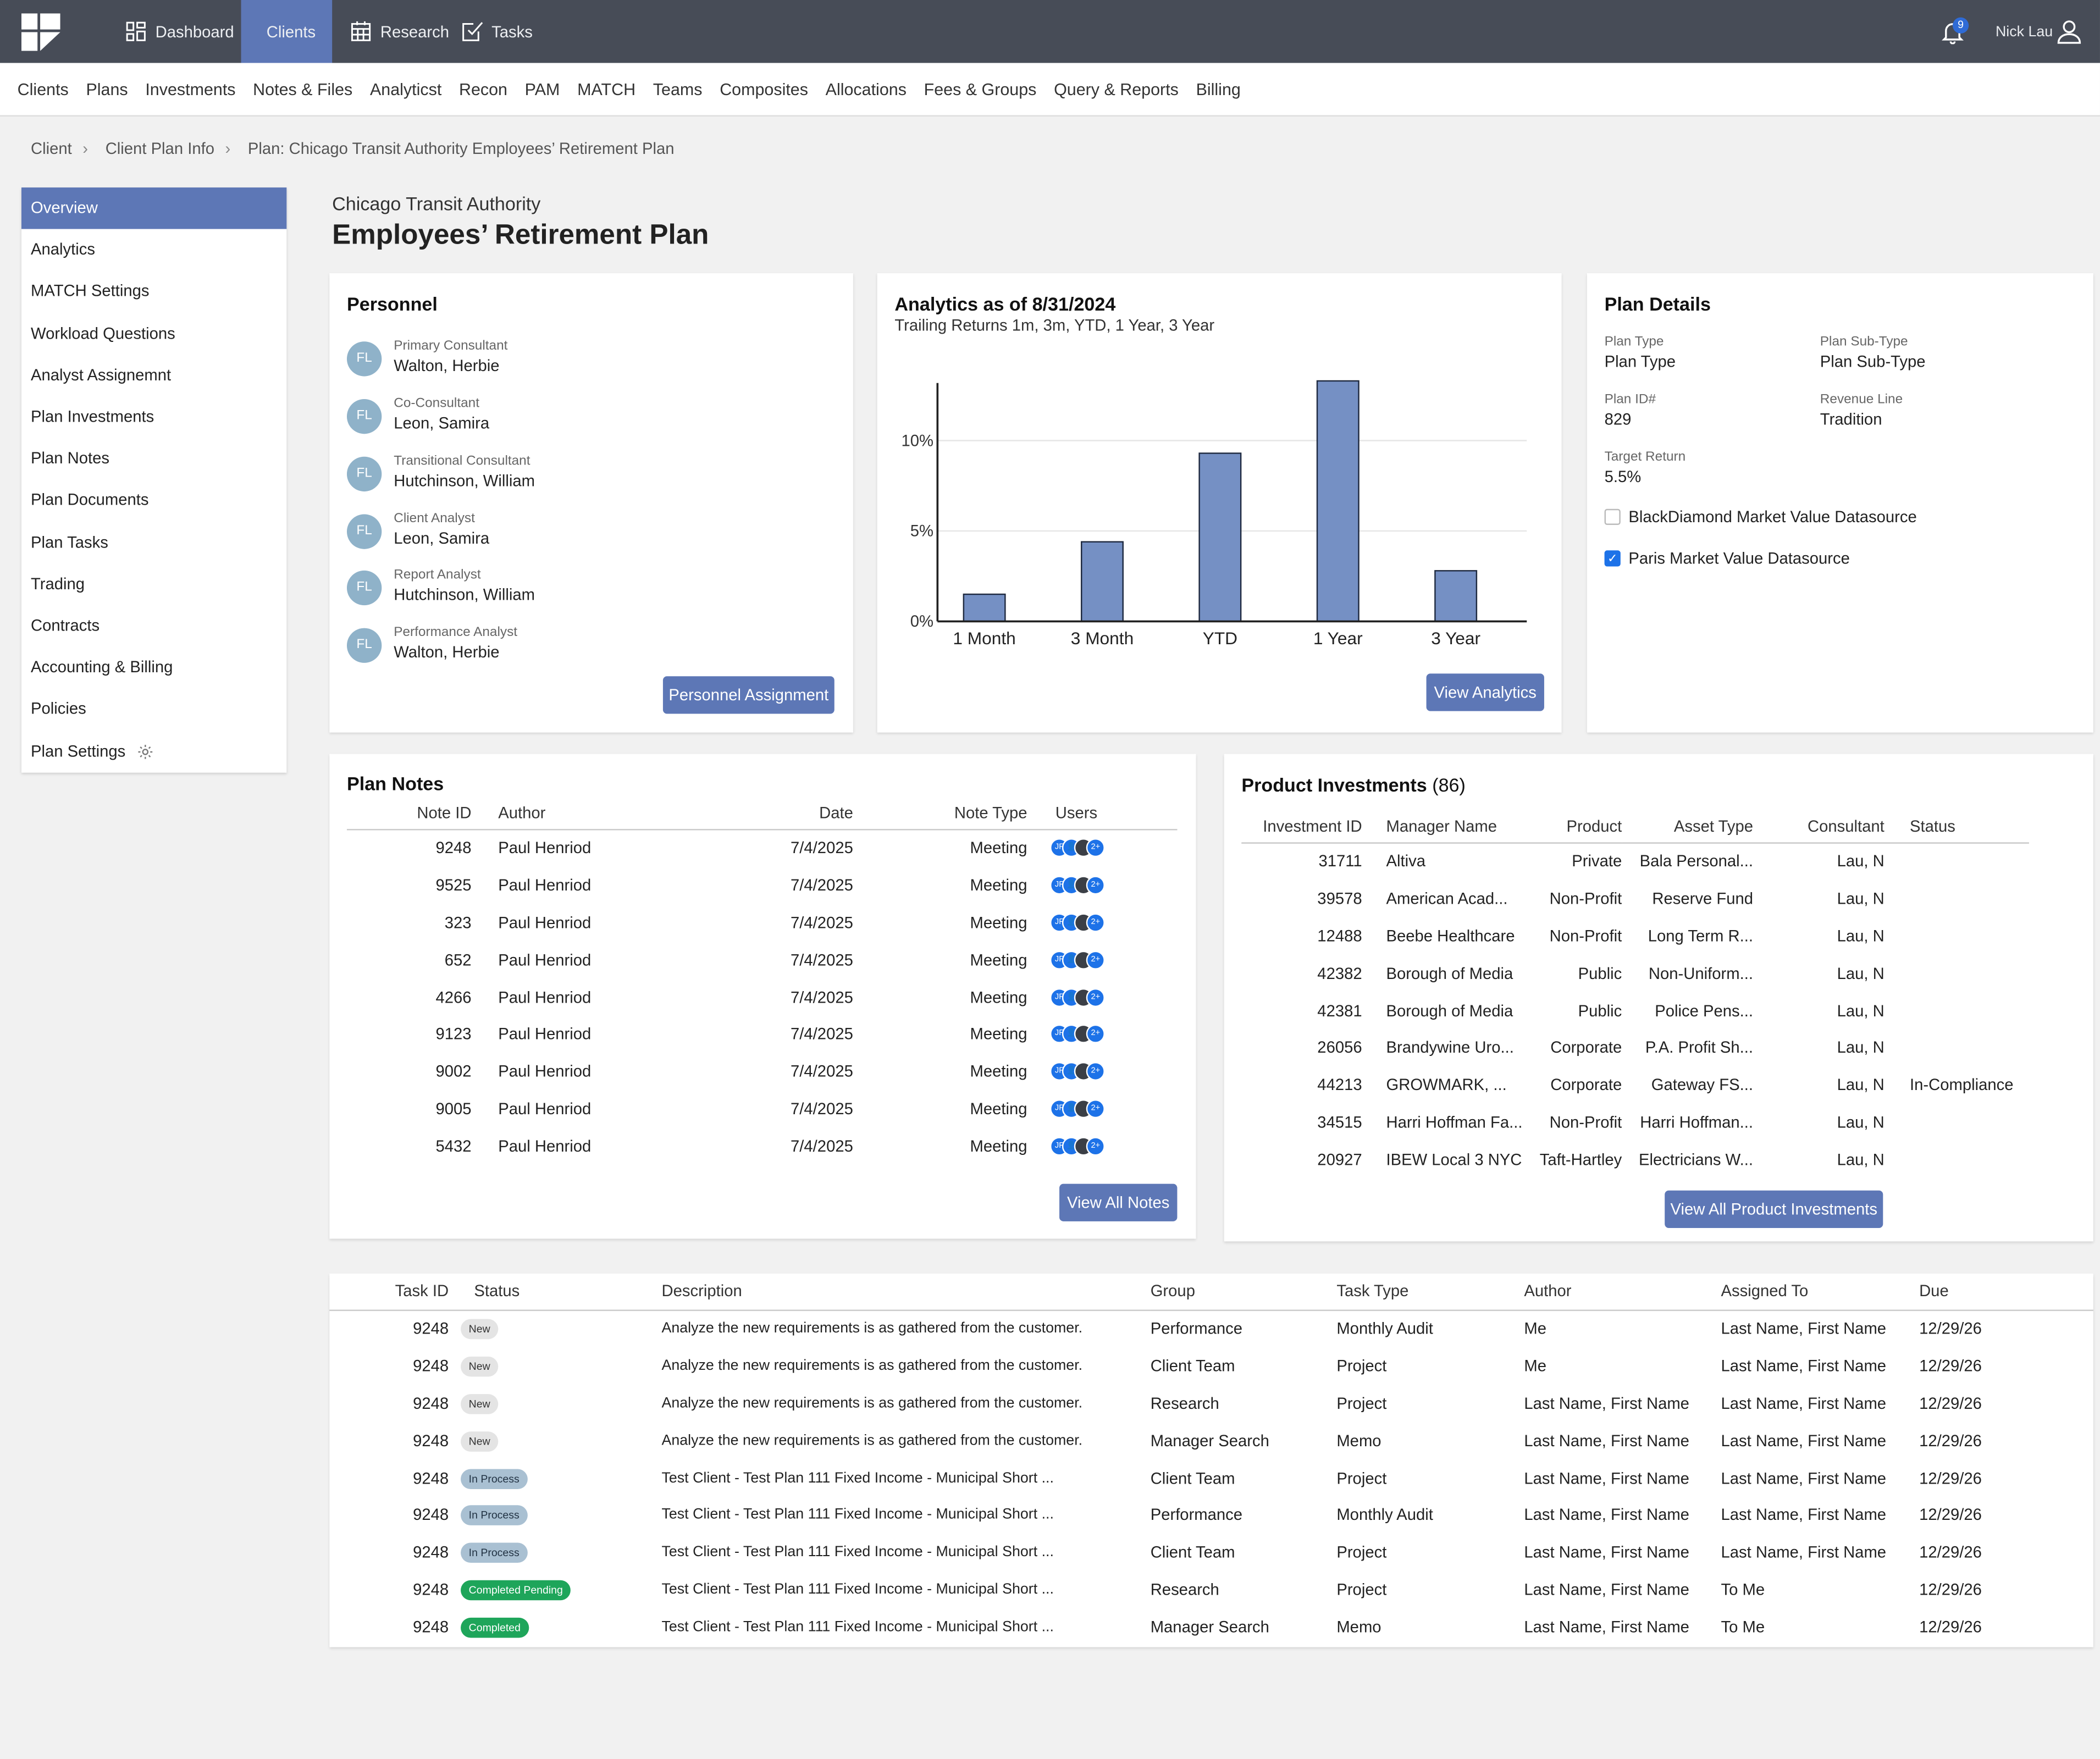  Describe the element at coordinates (762, 847) in the screenshot. I see `table-row: 9248 Paul Henriod 7/4/2025 Meeting JF 👤 2+` at that location.